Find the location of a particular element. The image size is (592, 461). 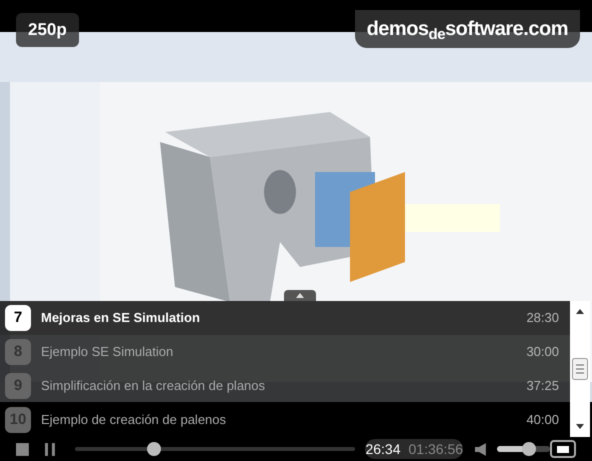

current-time: 26:34 is located at coordinates (383, 449).